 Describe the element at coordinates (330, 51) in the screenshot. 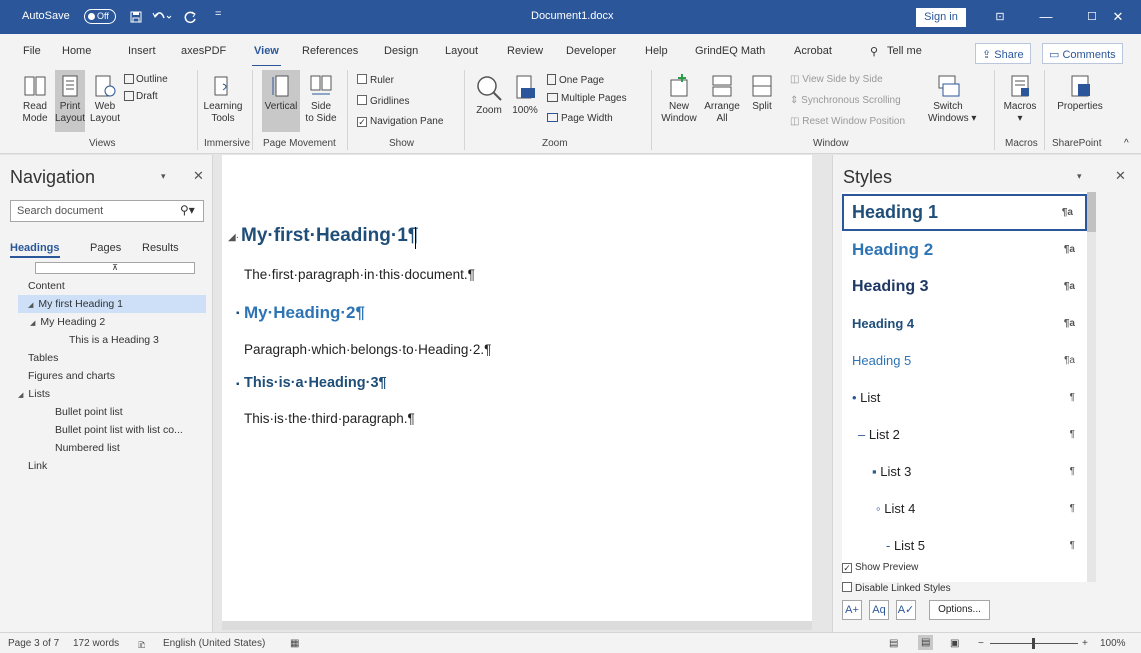

I see `tab-references: References` at that location.